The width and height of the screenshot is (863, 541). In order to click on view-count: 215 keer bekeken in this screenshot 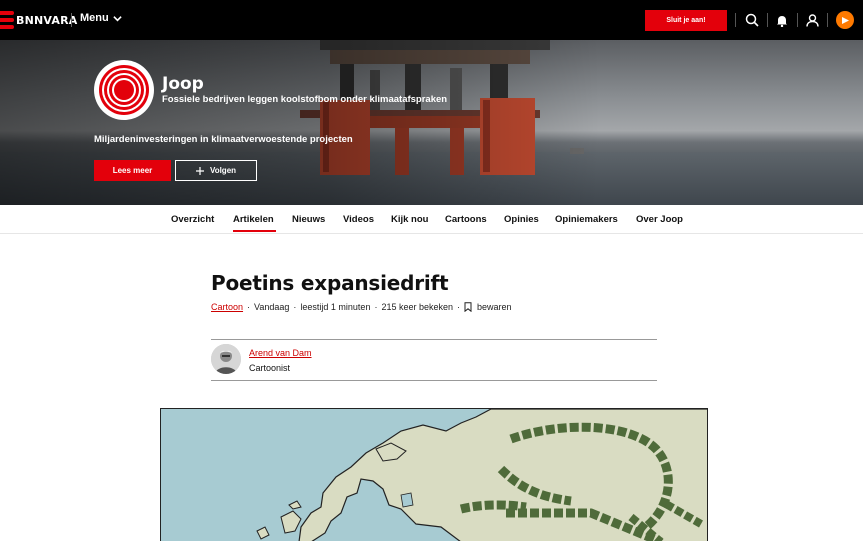, I will do `click(417, 307)`.